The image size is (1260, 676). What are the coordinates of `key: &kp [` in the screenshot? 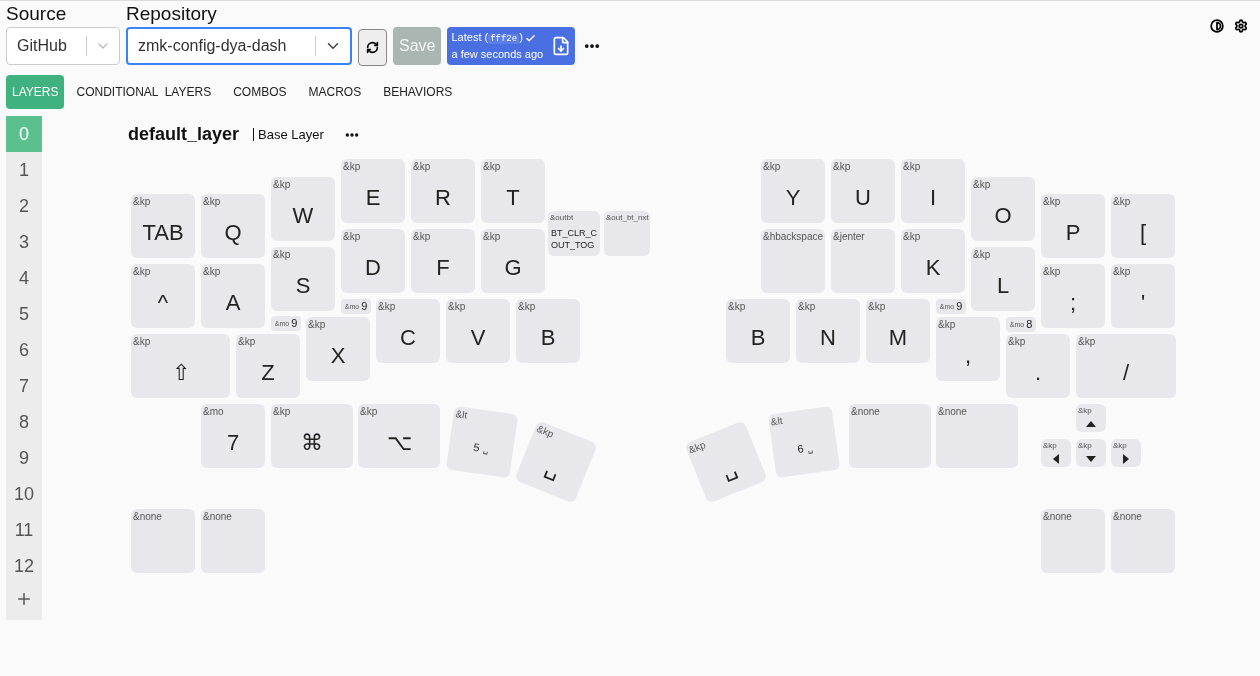 It's located at (1143, 226).